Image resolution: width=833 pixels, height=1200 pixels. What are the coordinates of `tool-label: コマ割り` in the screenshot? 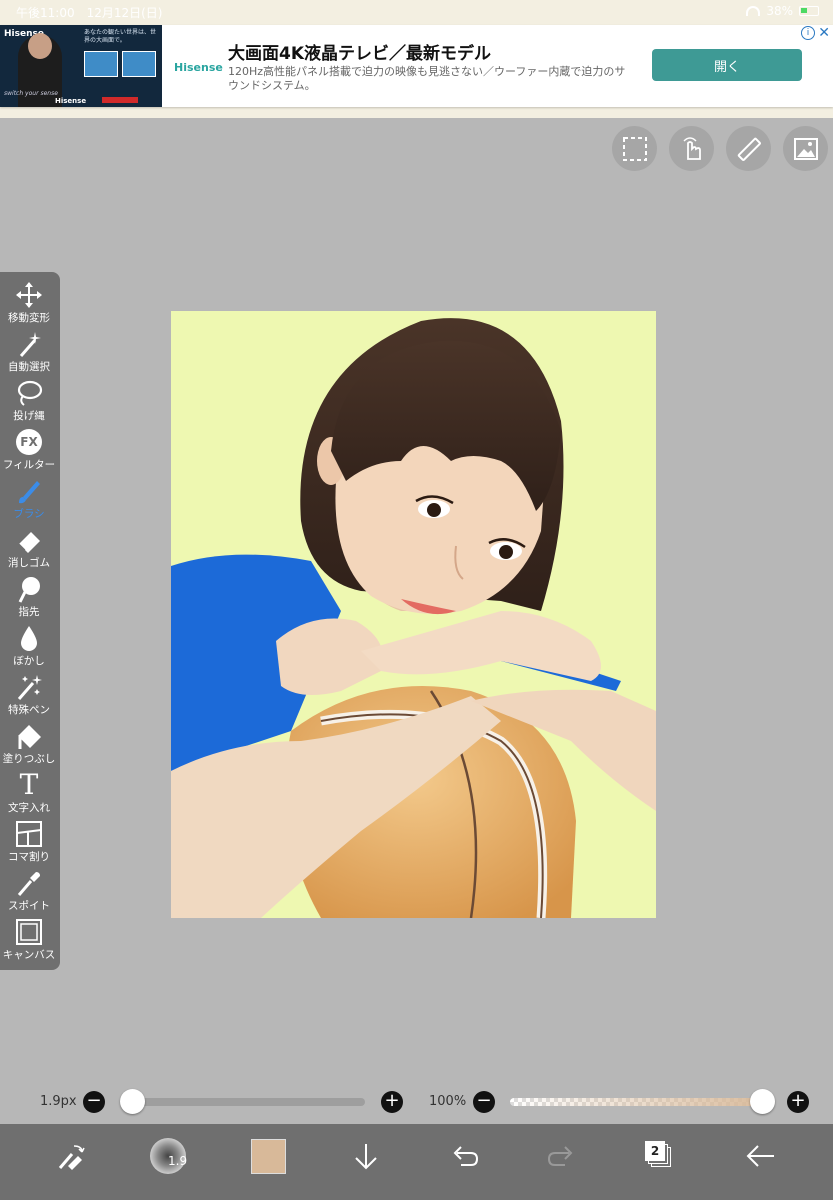 It's located at (29, 857).